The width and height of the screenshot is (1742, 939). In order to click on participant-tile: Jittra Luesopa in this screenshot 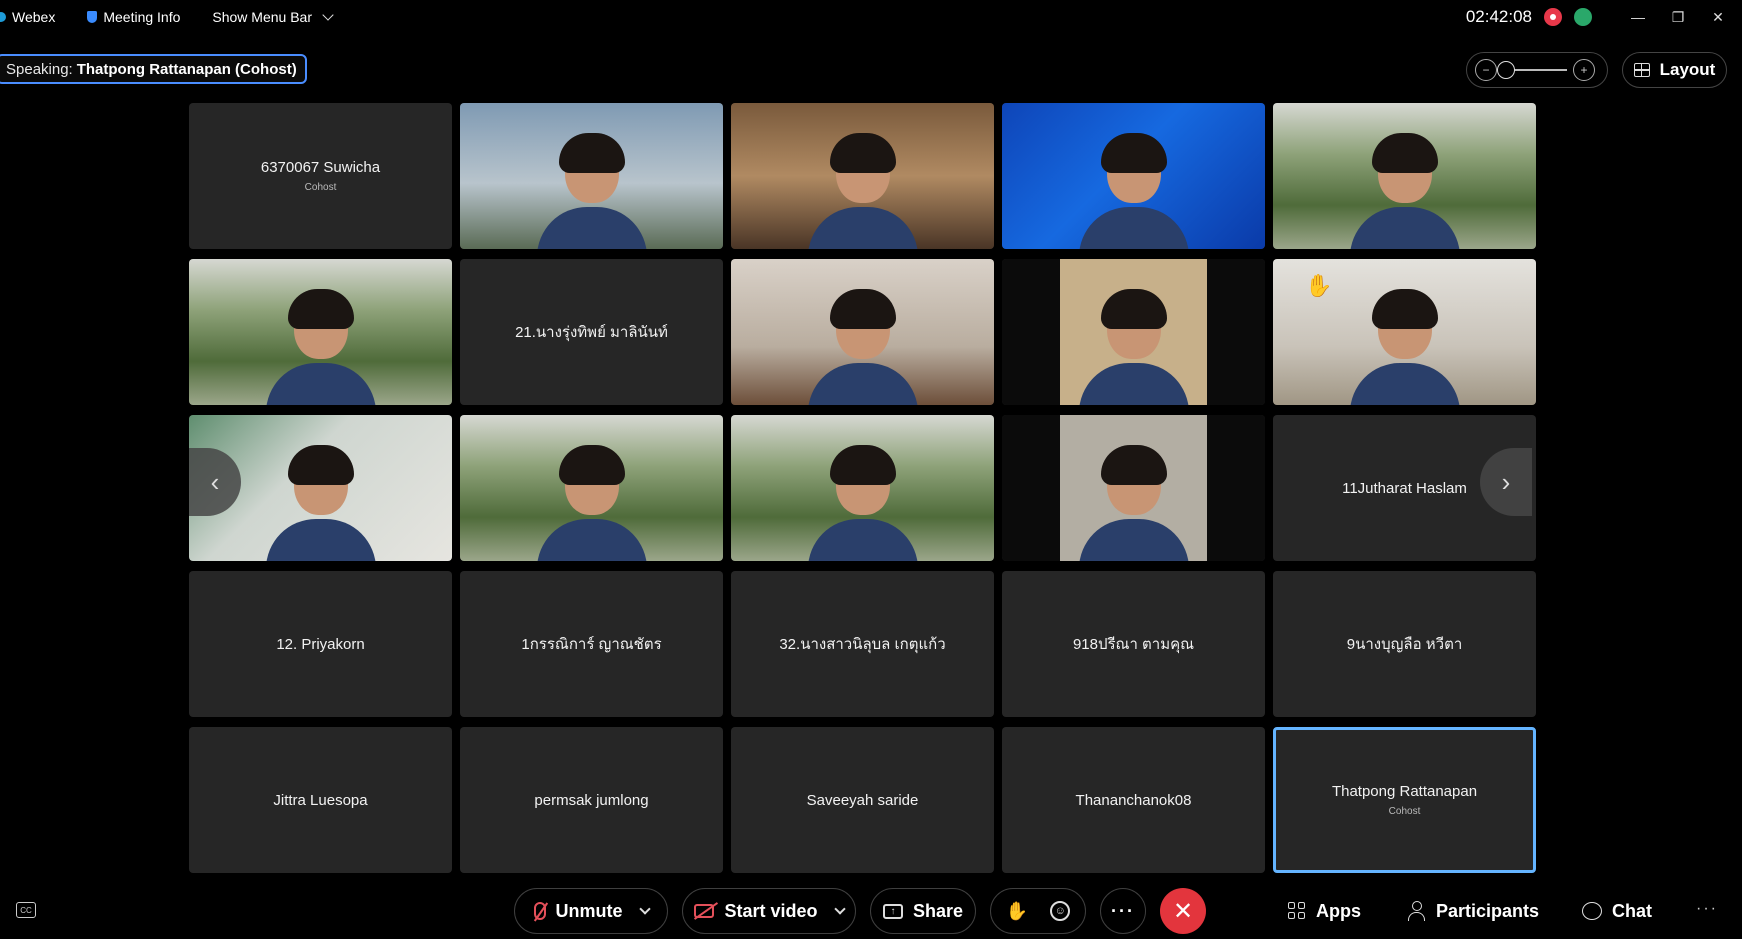, I will do `click(320, 800)`.